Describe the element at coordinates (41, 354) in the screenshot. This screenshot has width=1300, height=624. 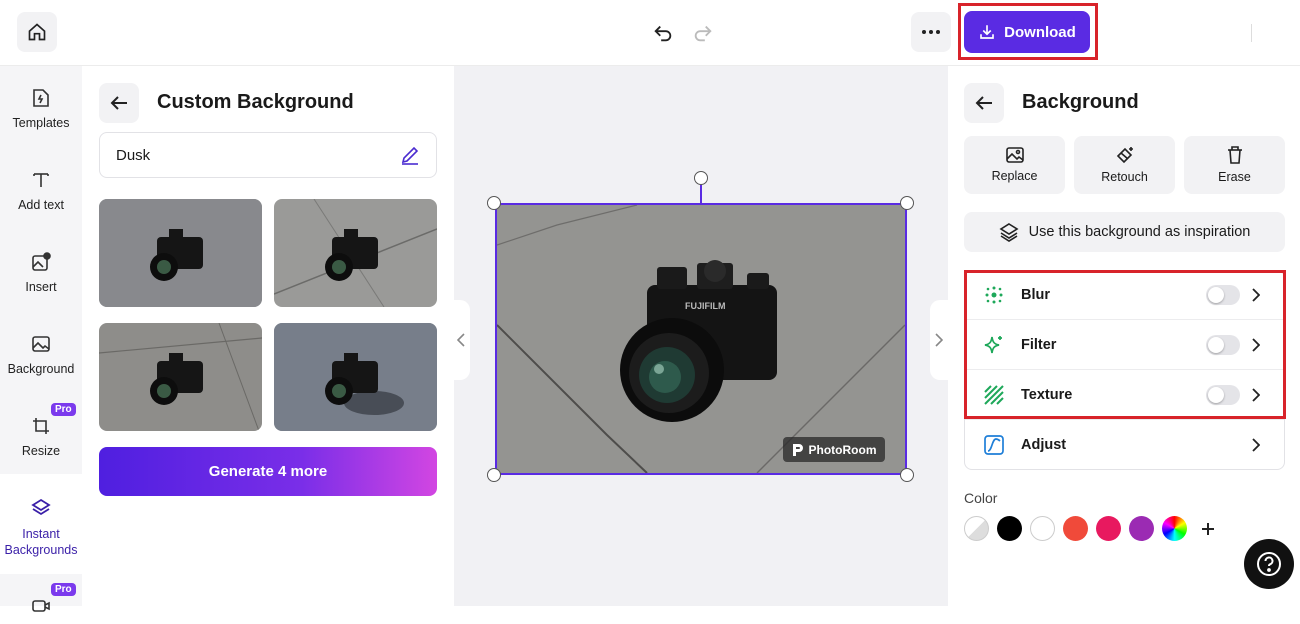
I see `nav-item-background: Background` at that location.